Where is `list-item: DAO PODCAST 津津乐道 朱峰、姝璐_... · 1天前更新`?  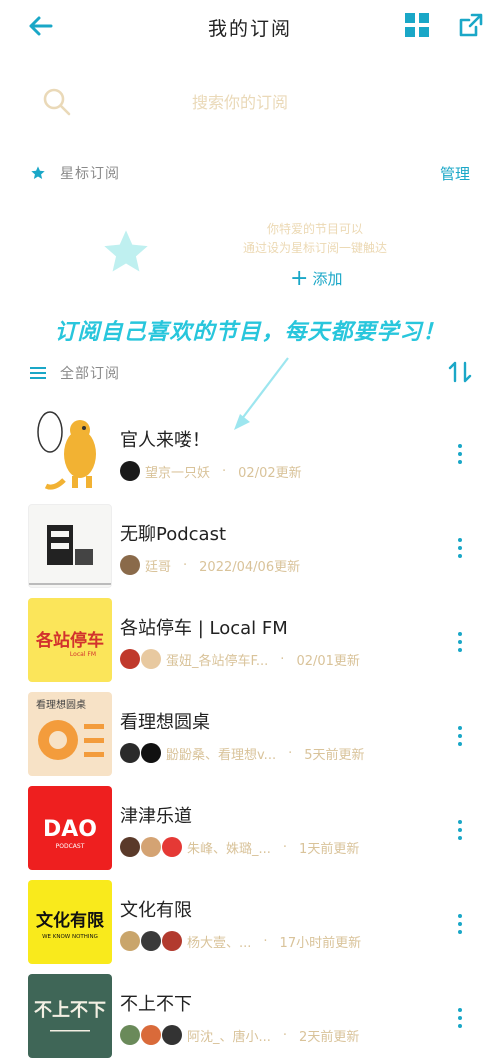
list-item: DAO PODCAST 津津乐道 朱峰、姝璐_... · 1天前更新 is located at coordinates (250, 831).